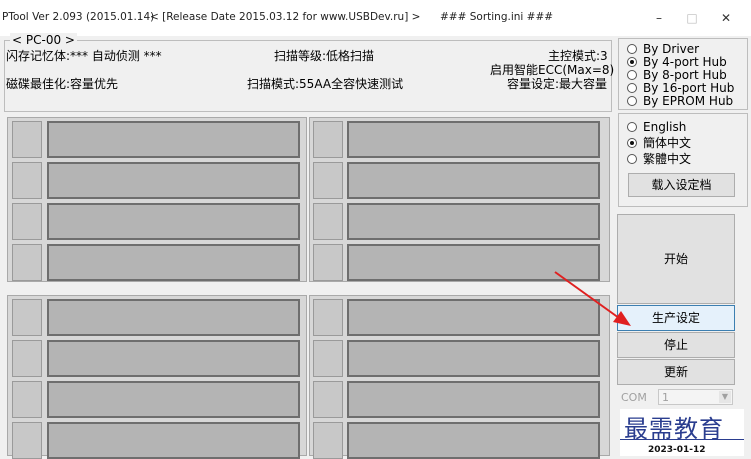 Image resolution: width=751 pixels, height=459 pixels. What do you see at coordinates (681, 185) in the screenshot?
I see `load-settings-button: 载入设定档` at bounding box center [681, 185].